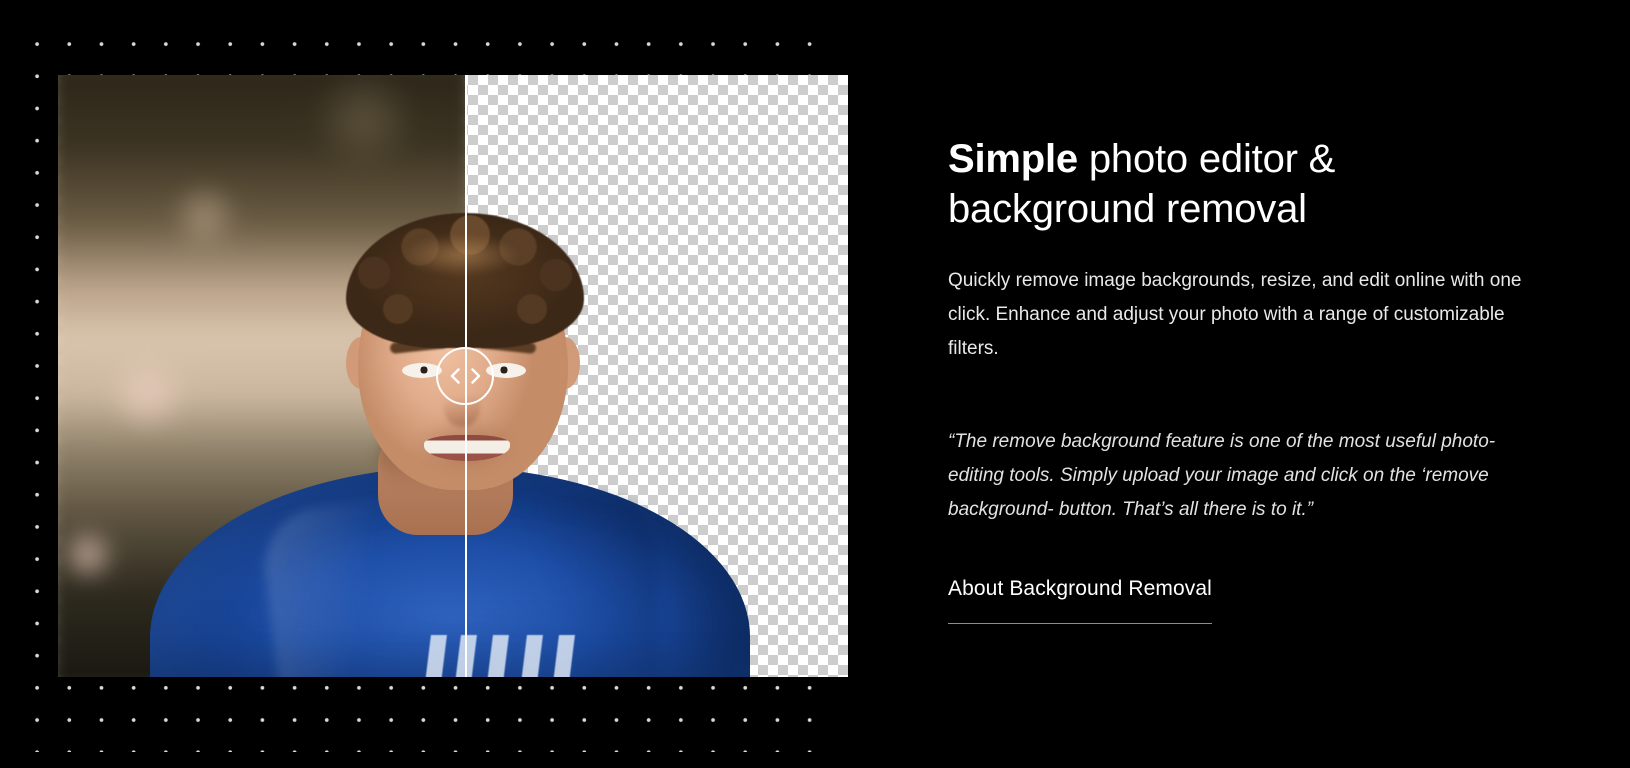 The image size is (1630, 768). Describe the element at coordinates (1249, 184) in the screenshot. I see `page-title: Simple photo editor & background removal` at that location.